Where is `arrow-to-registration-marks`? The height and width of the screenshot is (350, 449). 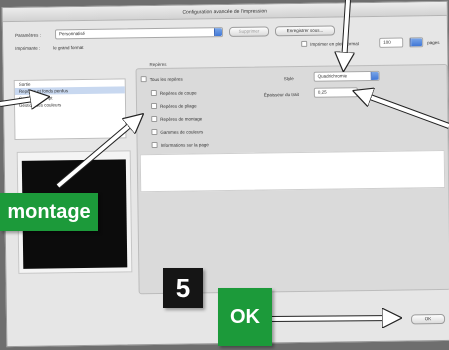 arrow-to-registration-marks is located at coordinates (96, 154).